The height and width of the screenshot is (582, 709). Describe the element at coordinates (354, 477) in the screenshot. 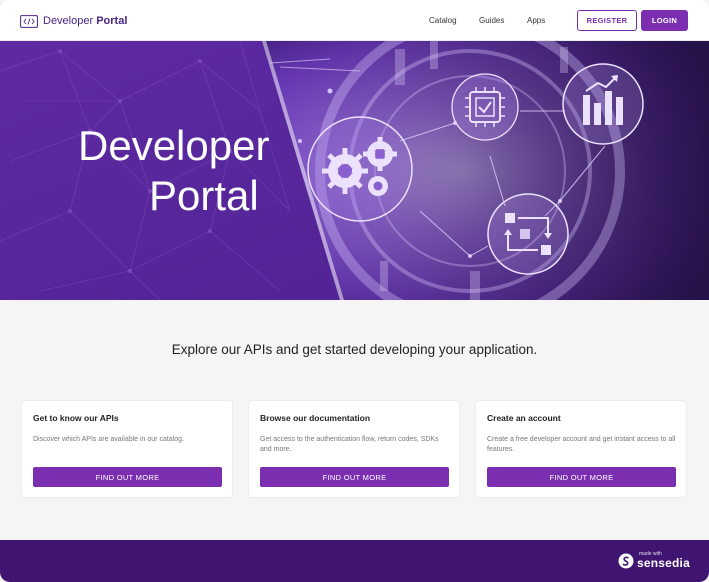

I see `find-out-more-documentation-button: FIND OUT MORE` at that location.